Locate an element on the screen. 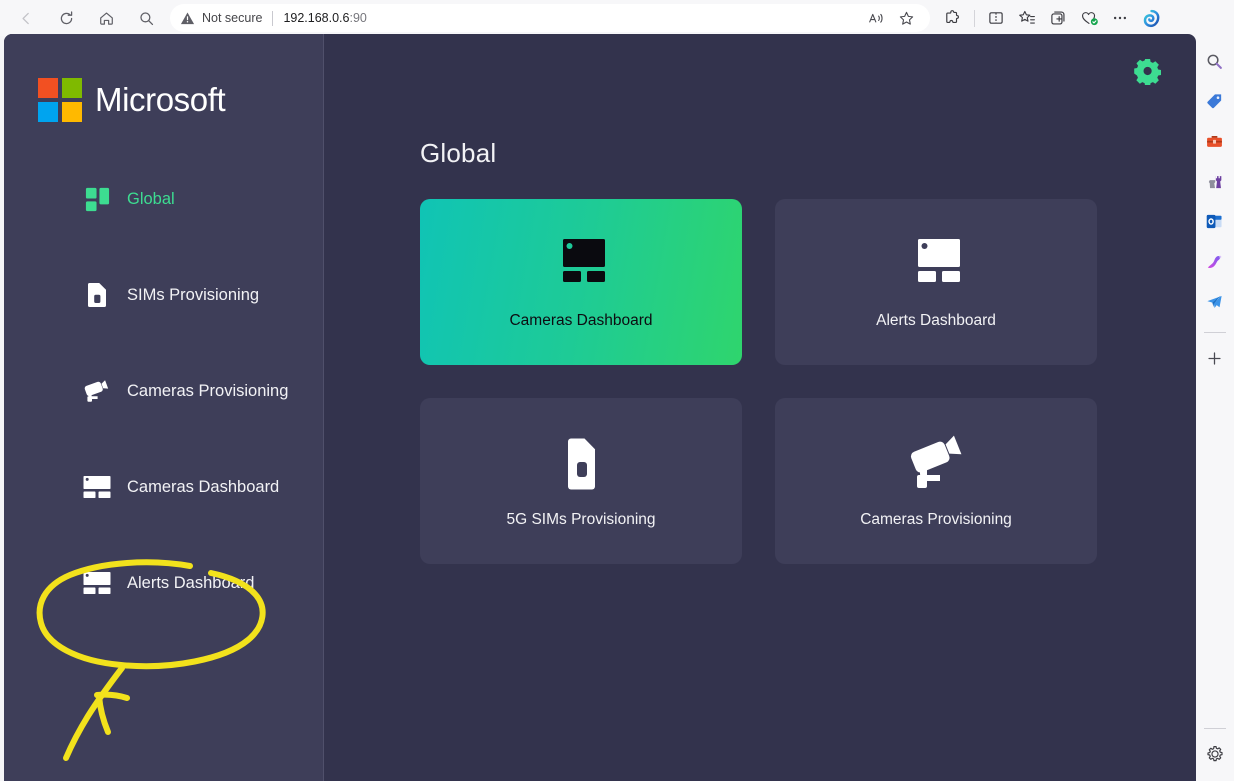 The height and width of the screenshot is (781, 1234). sidebar-item-global: Global is located at coordinates (163, 199).